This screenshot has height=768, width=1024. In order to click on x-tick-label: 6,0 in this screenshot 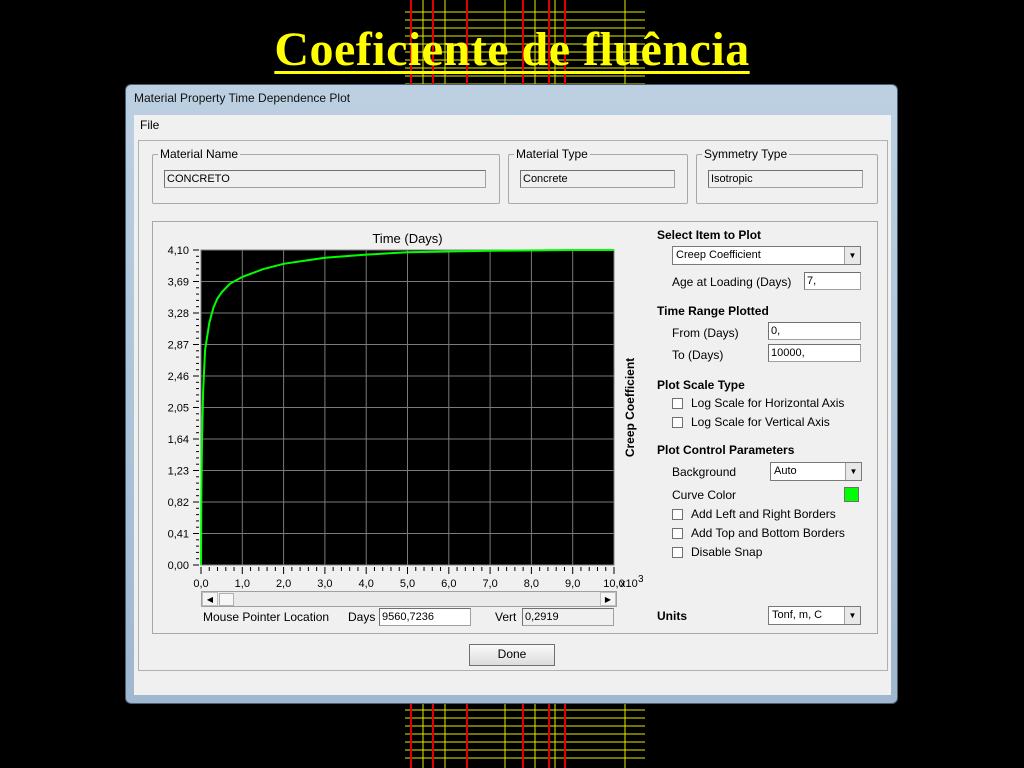, I will do `click(448, 584)`.